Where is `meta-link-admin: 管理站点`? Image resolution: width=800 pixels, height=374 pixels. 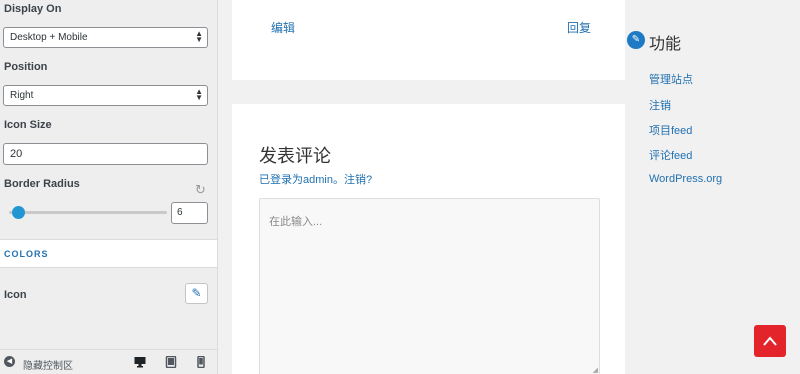 meta-link-admin: 管理站点 is located at coordinates (671, 79).